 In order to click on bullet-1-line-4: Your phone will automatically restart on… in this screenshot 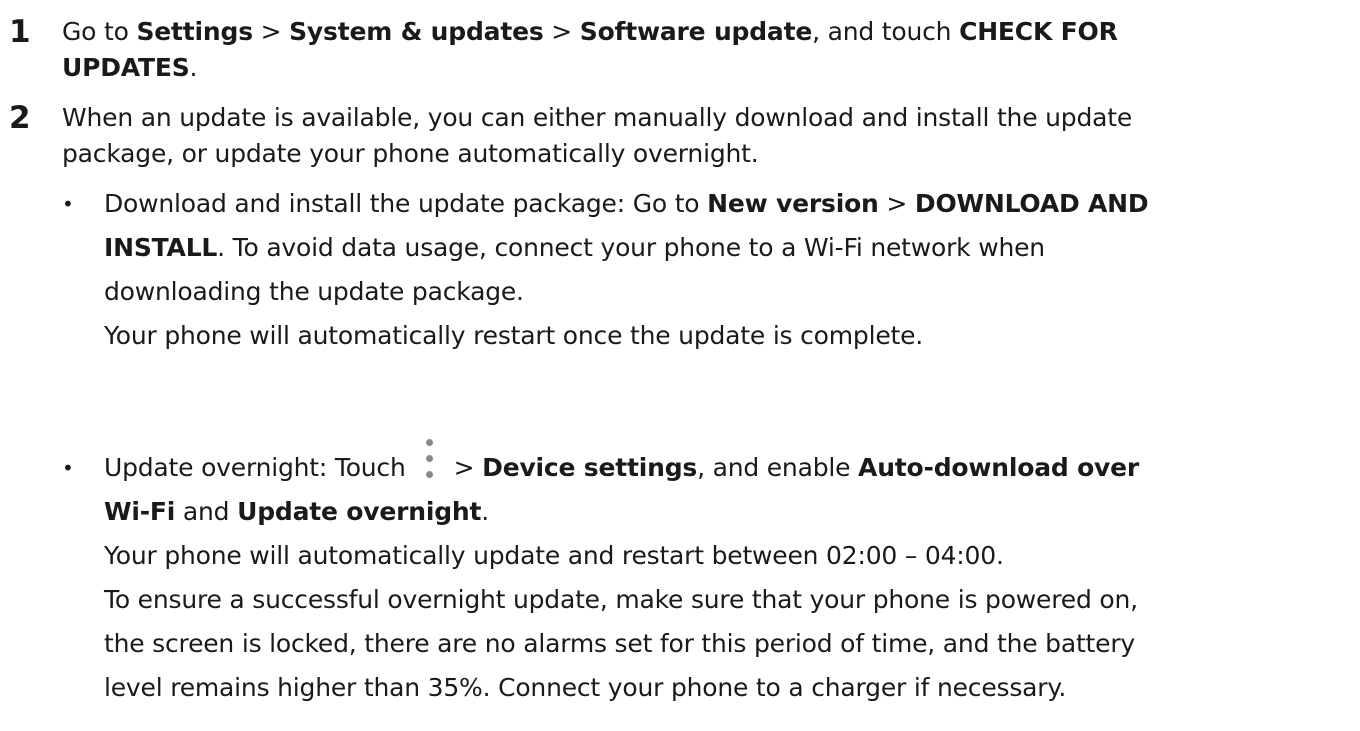, I will do `click(514, 335)`.